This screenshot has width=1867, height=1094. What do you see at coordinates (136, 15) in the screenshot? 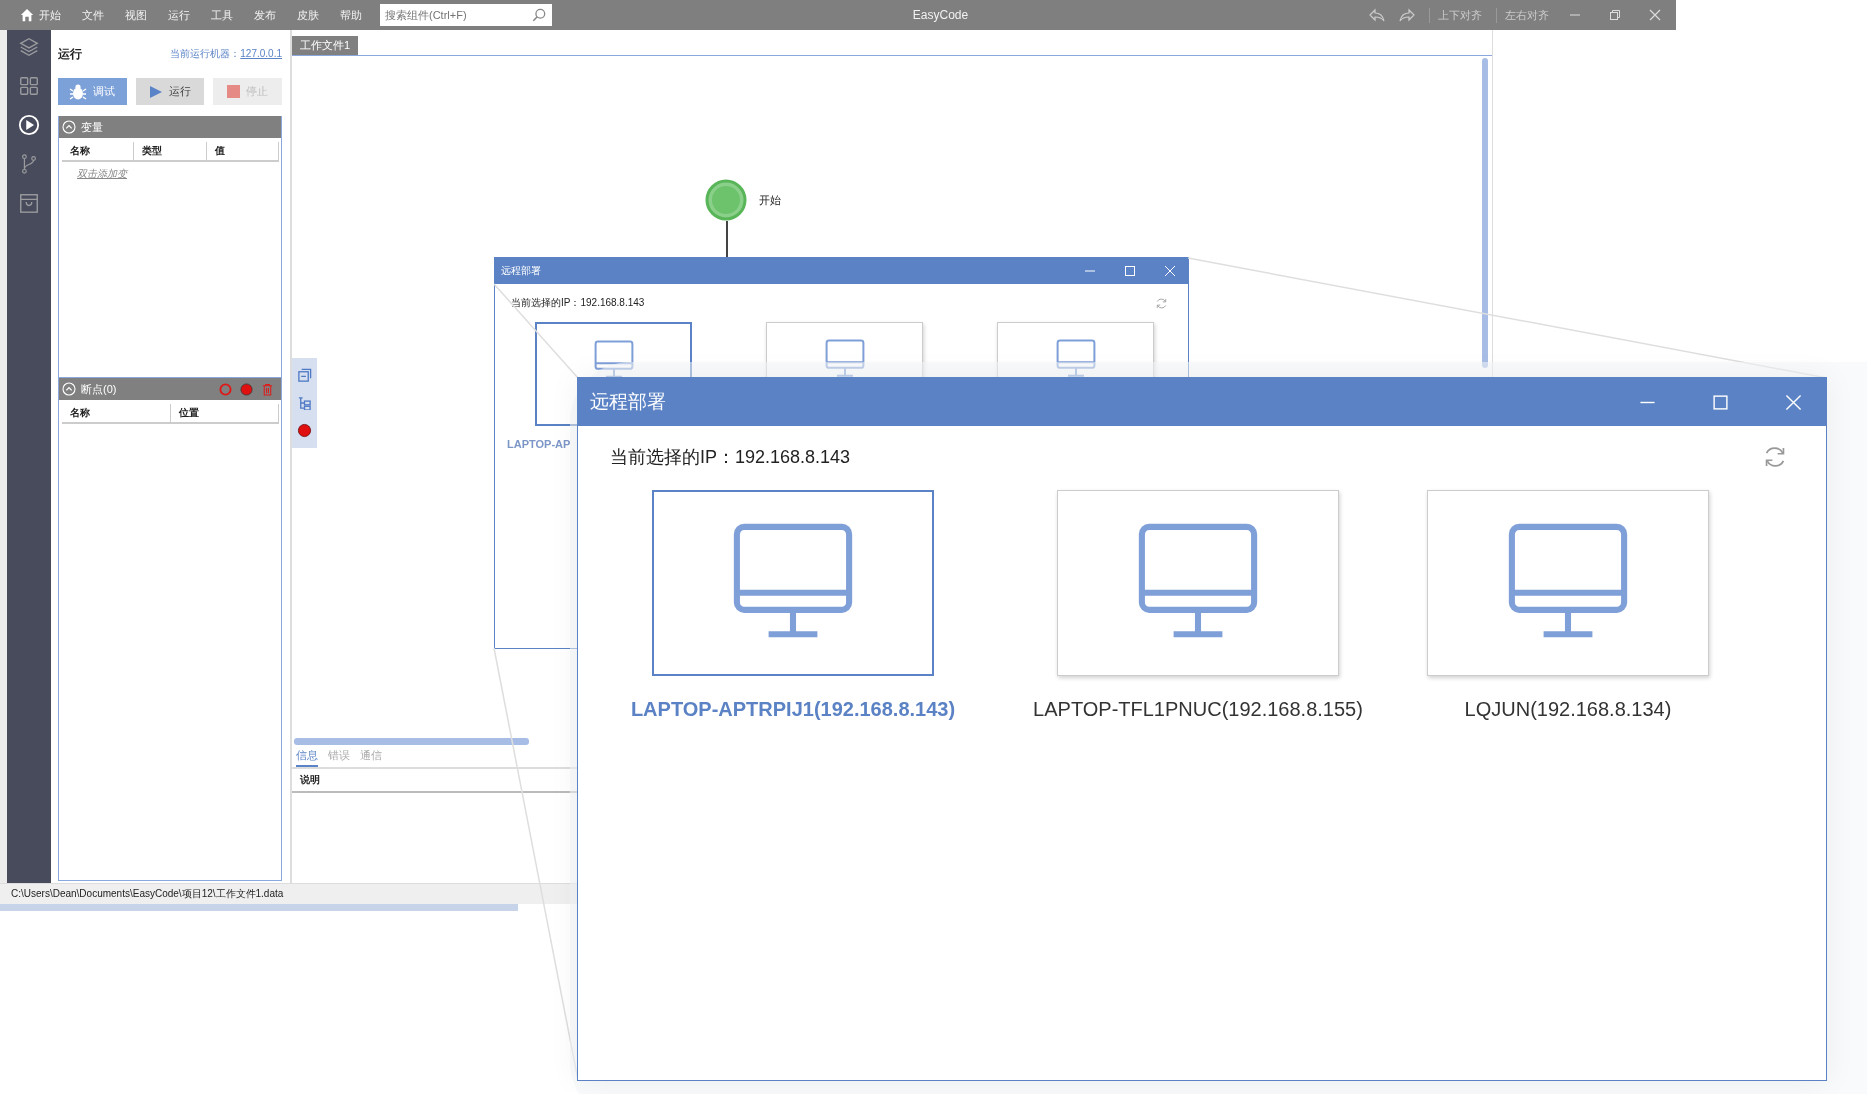
I see `menu-item: 视图` at bounding box center [136, 15].